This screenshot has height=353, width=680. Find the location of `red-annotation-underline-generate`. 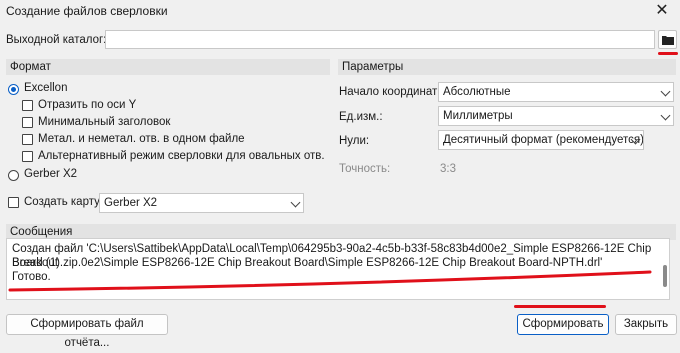

red-annotation-underline-generate is located at coordinates (560, 306).